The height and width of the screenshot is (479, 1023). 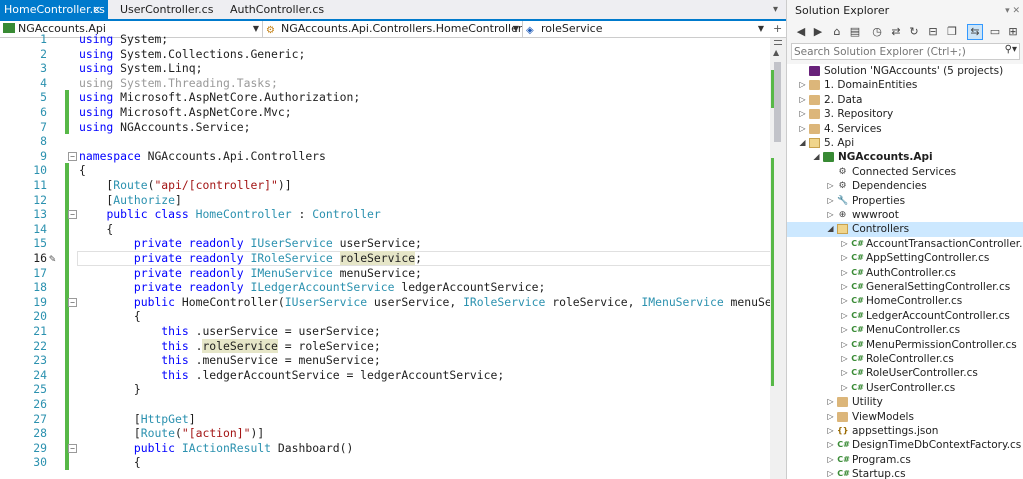 I want to click on code-line: 30 {, so click(x=385, y=462).